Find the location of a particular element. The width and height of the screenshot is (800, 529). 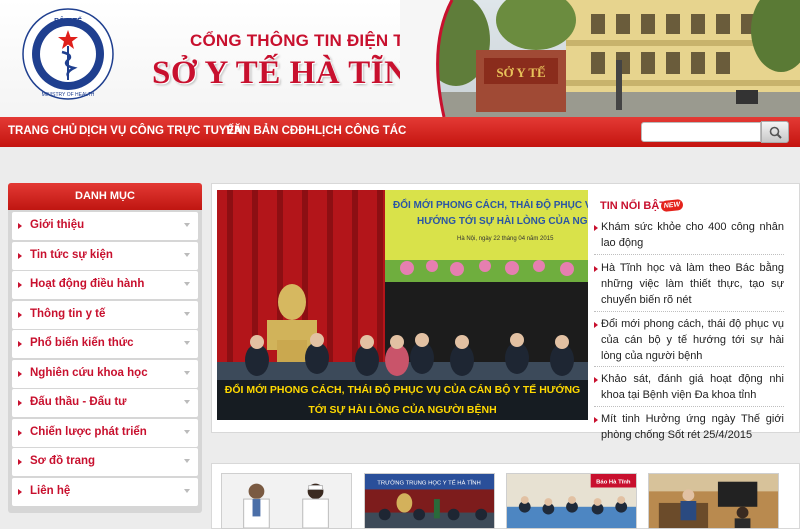

gallery-thumbnail-conference: Báo Hà Tĩnh is located at coordinates (571, 501).